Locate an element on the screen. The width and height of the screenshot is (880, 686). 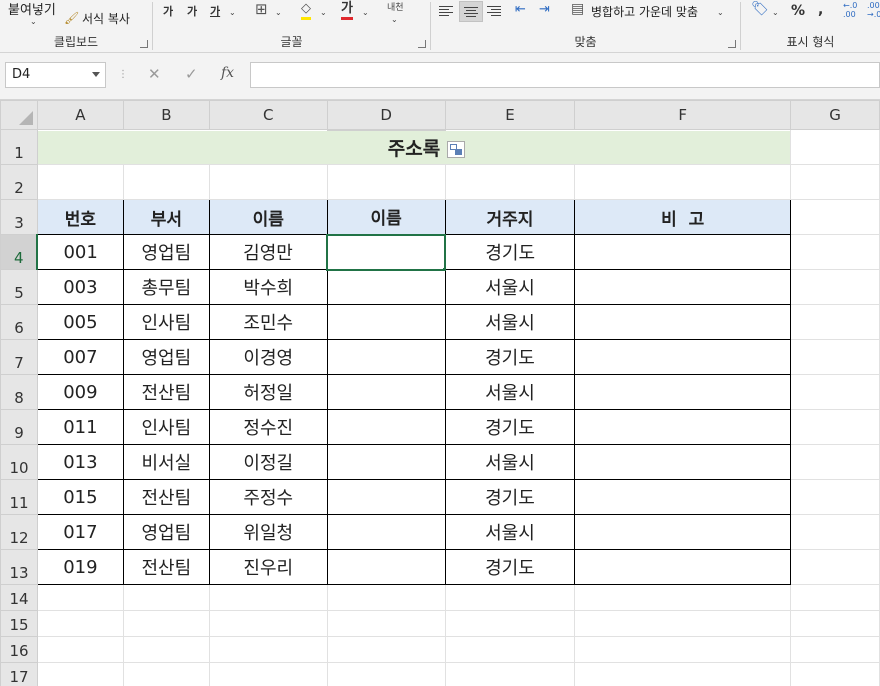
align-right-icon is located at coordinates (496, 11).